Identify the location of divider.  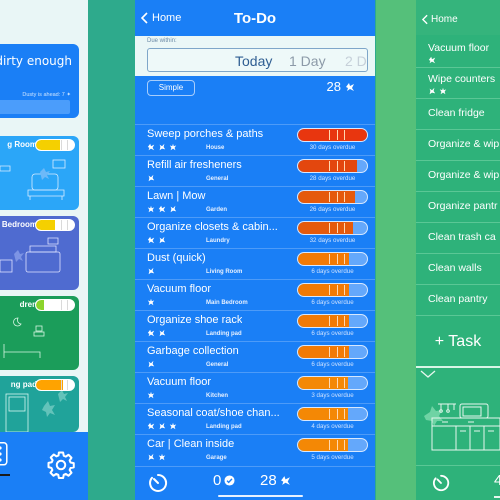
(458, 367).